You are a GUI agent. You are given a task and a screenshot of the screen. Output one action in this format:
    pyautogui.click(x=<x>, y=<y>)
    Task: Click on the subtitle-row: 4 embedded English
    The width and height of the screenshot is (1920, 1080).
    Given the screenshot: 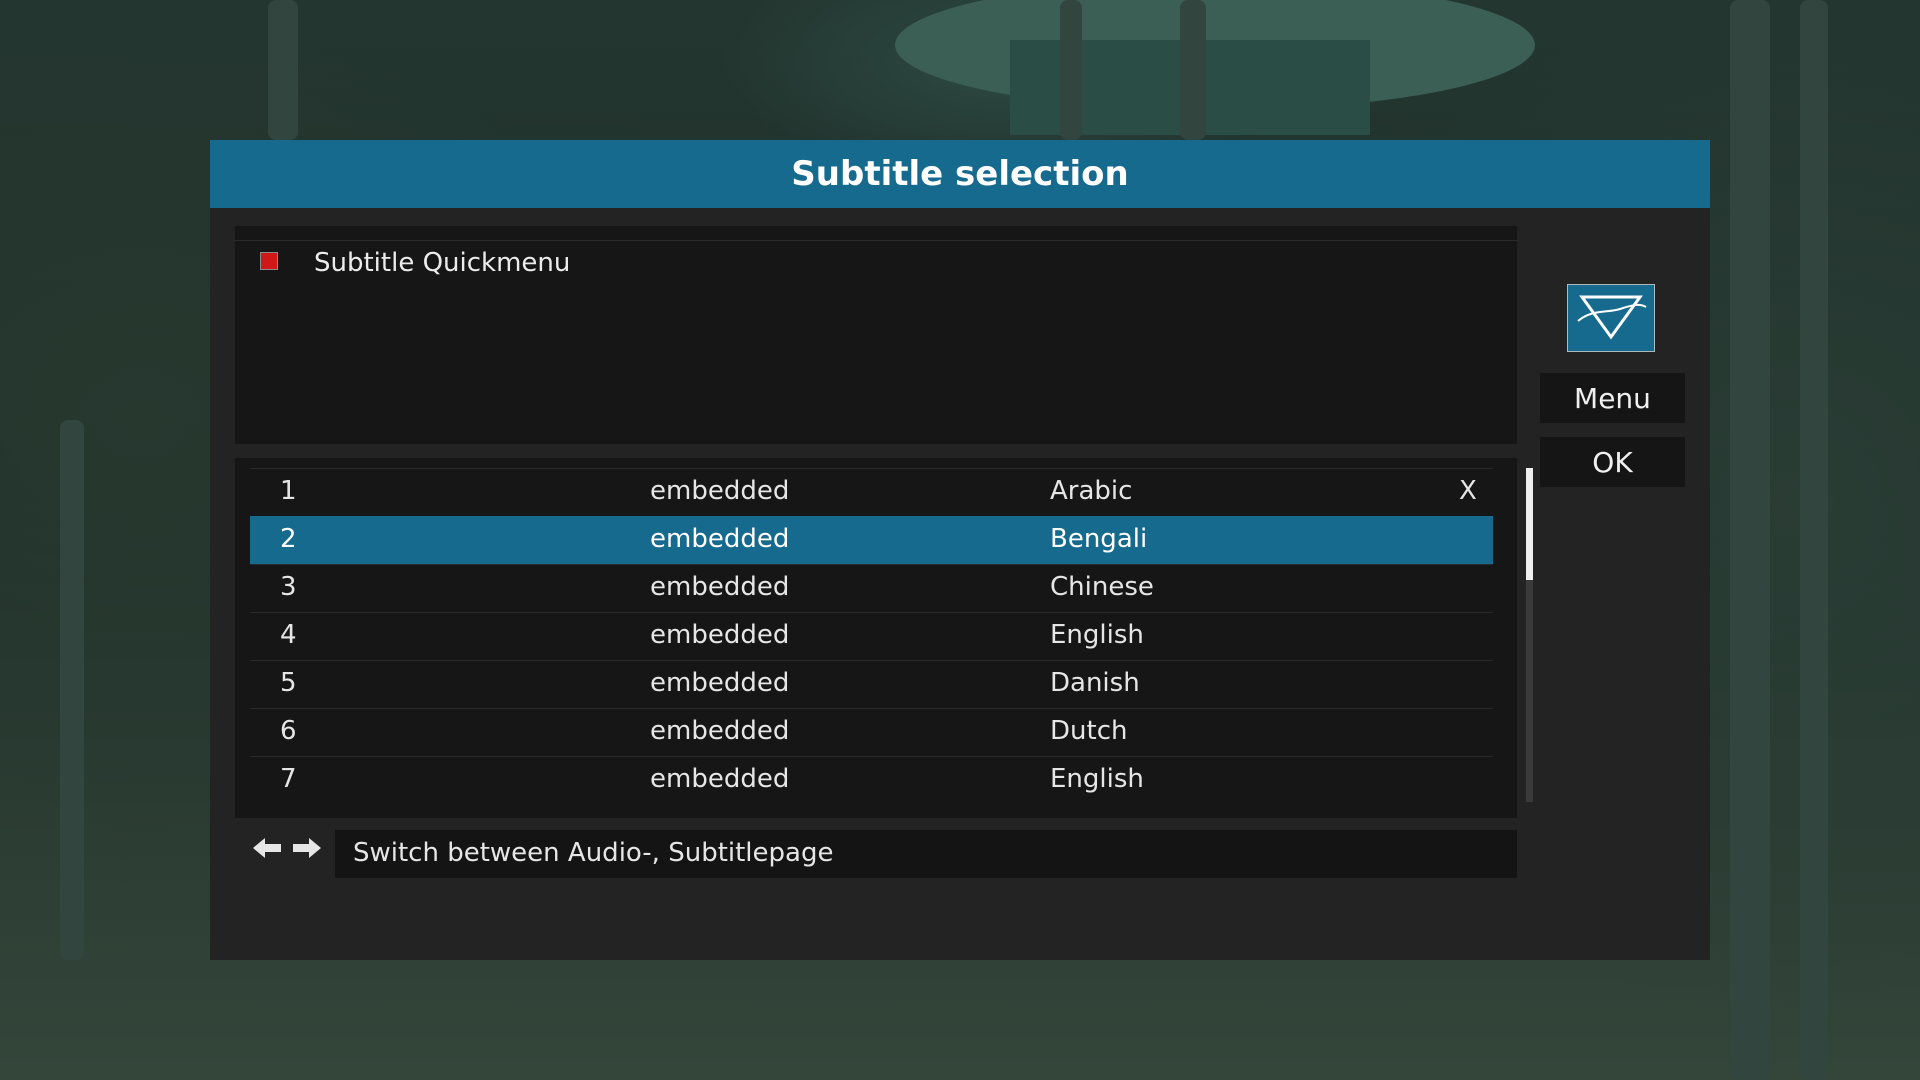 What is the action you would take?
    pyautogui.click(x=871, y=636)
    